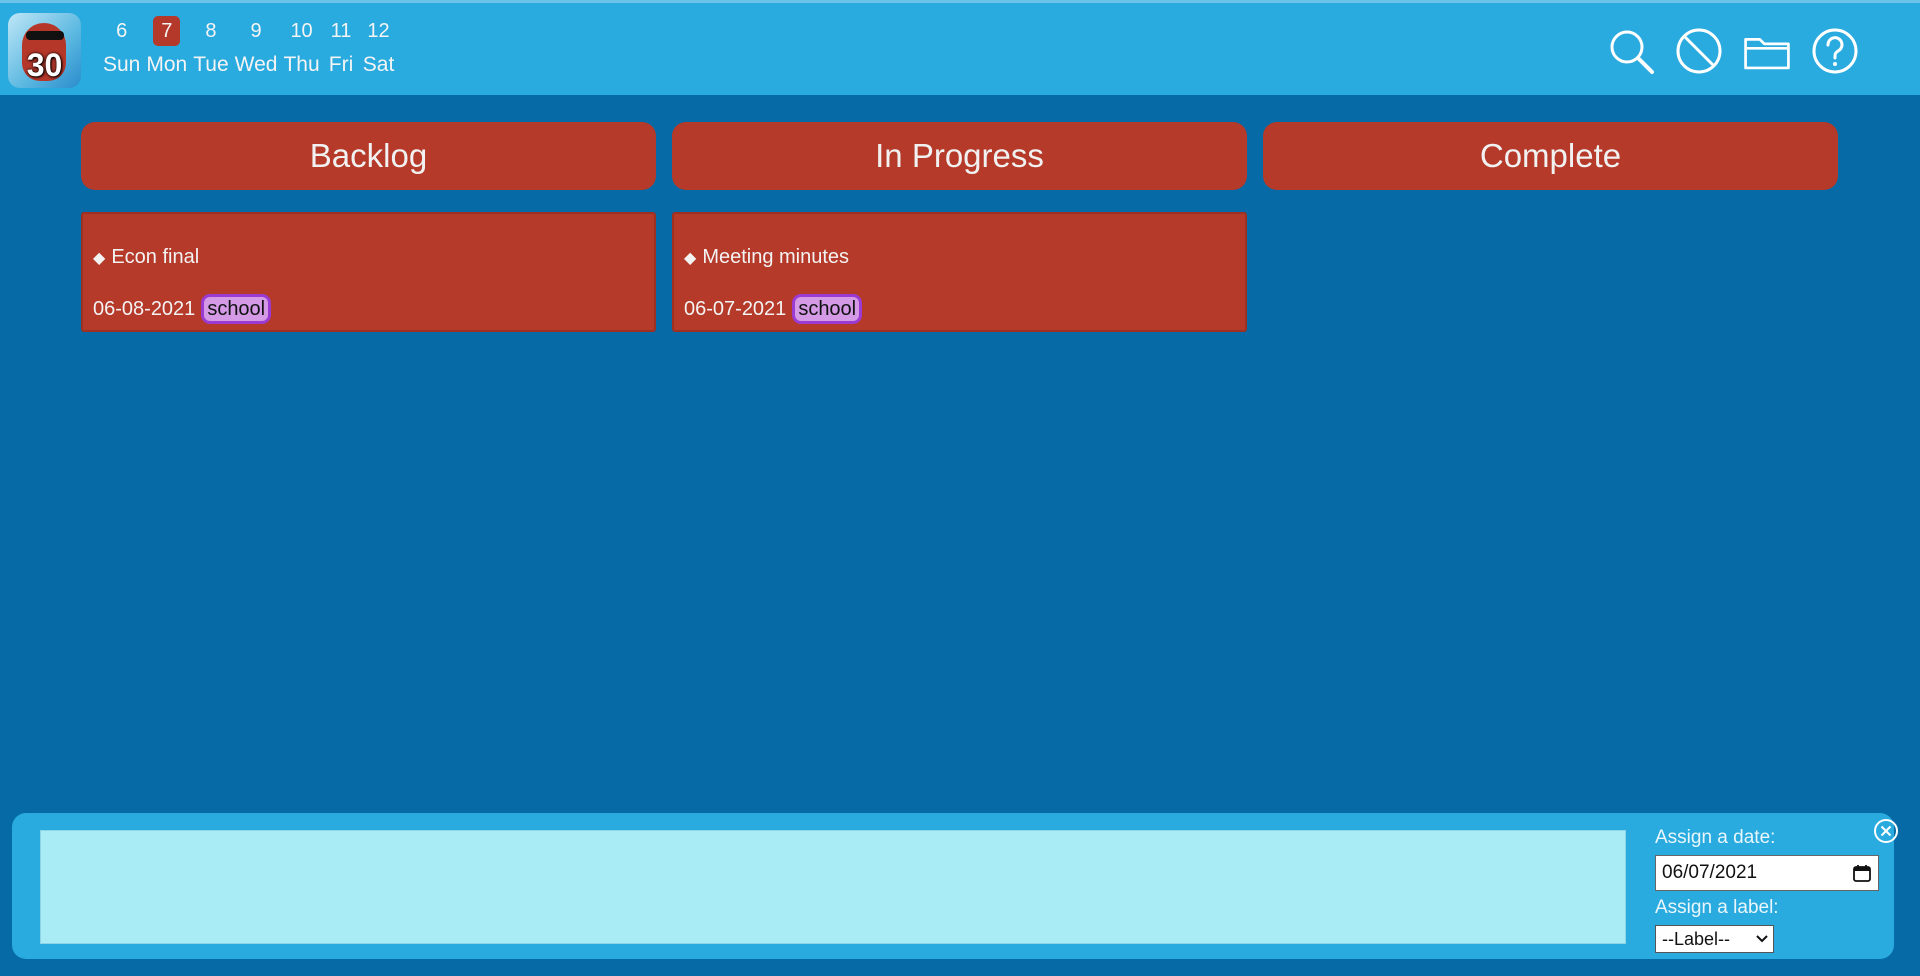  What do you see at coordinates (1767, 873) in the screenshot?
I see `date-input: 06/07/2021` at bounding box center [1767, 873].